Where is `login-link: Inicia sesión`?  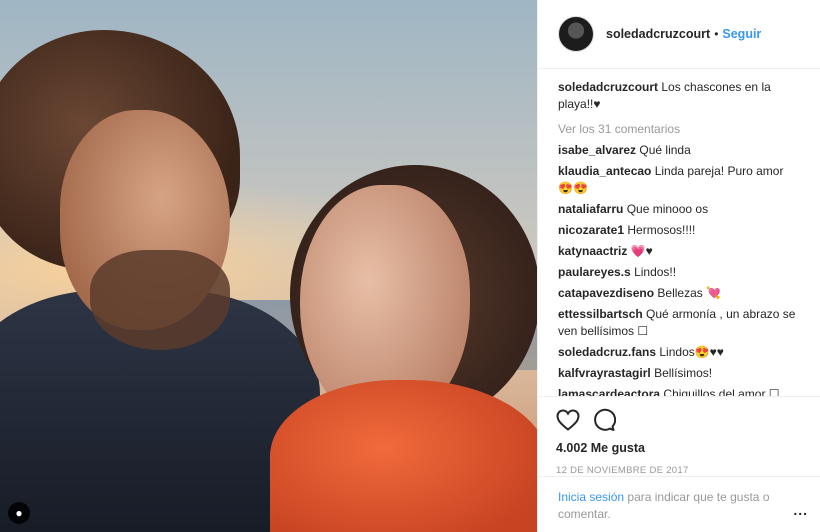 login-link: Inicia sesión is located at coordinates (591, 497).